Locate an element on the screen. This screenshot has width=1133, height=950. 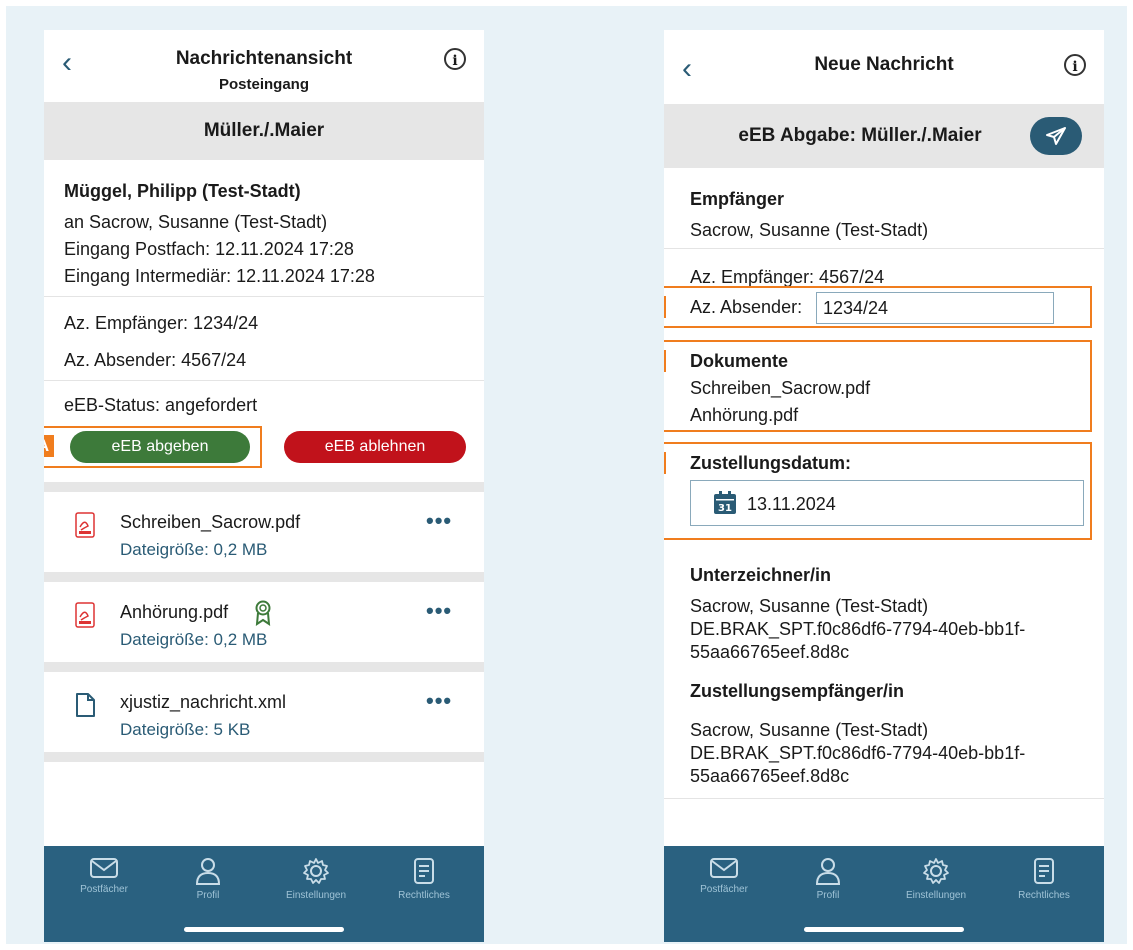
header: ‹ Neue Nachricht i is located at coordinates (884, 66).